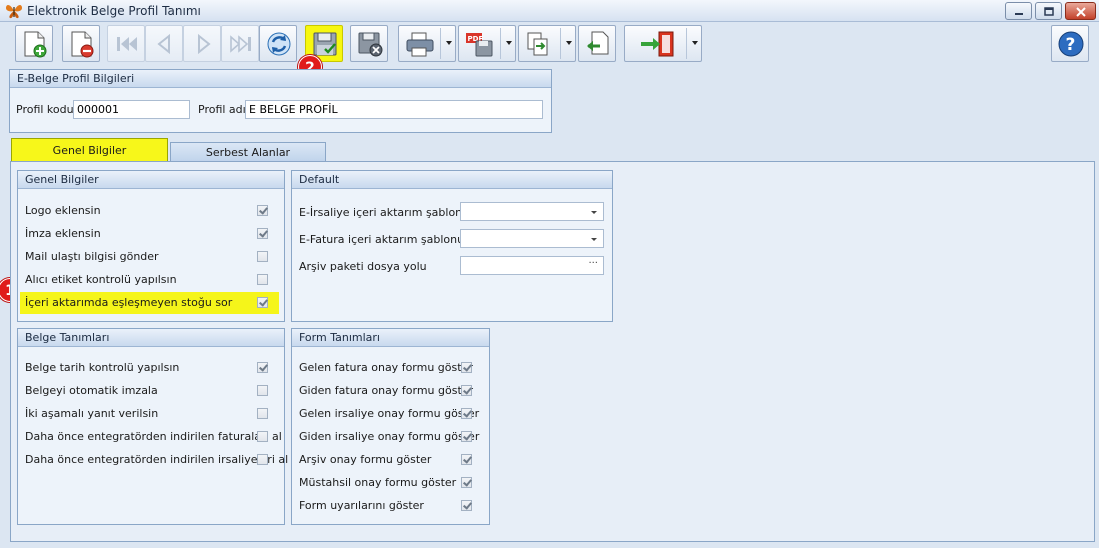 This screenshot has width=1099, height=548. What do you see at coordinates (394, 109) in the screenshot?
I see `profile-name-input` at bounding box center [394, 109].